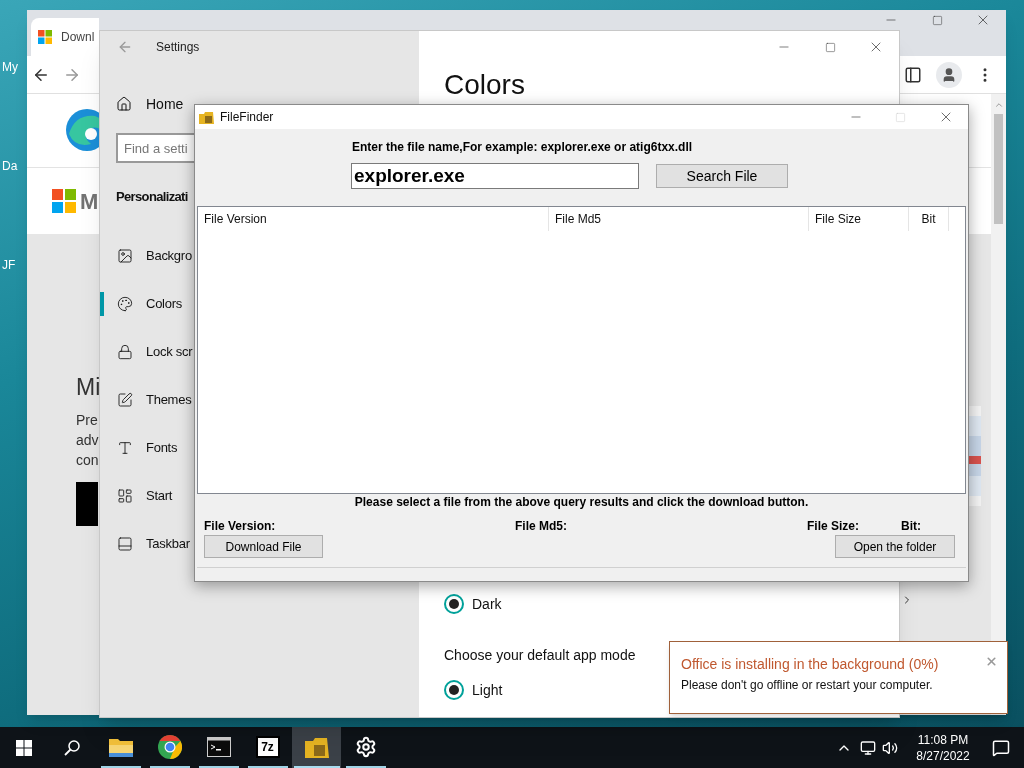 The image size is (1024, 768). What do you see at coordinates (913, 74) in the screenshot?
I see `sidebar-icon` at bounding box center [913, 74].